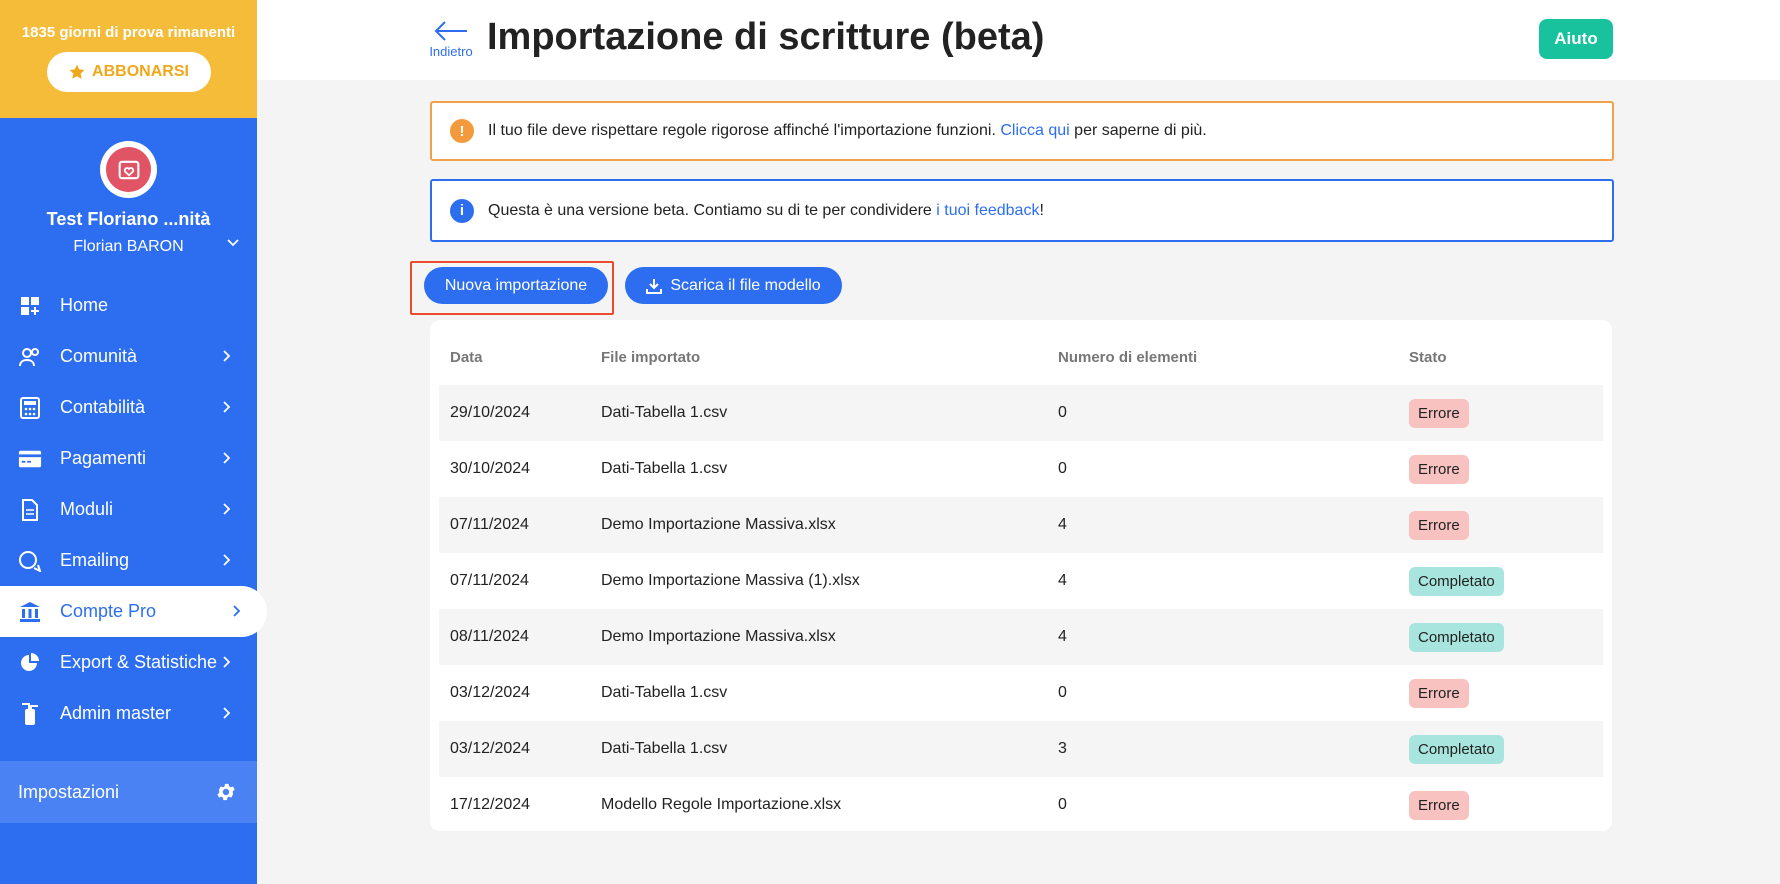 This screenshot has height=884, width=1780. I want to click on table-row: 29/10/2024 Dati-Tabella 1.csv 0 Errore, so click(1021, 413).